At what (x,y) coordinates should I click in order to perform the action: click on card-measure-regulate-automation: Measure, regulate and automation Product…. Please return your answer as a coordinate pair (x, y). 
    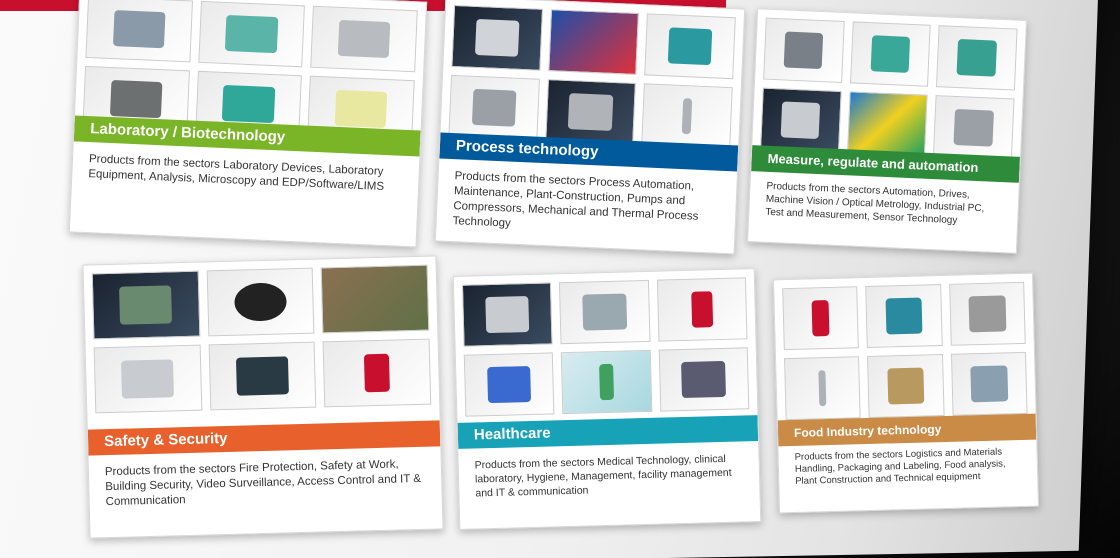
    Looking at the image, I should click on (887, 131).